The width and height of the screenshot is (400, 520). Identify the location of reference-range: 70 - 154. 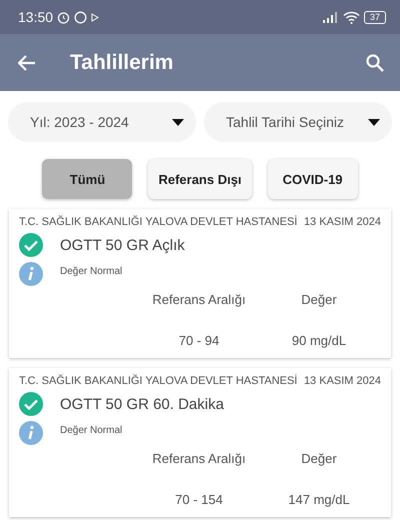
(199, 499).